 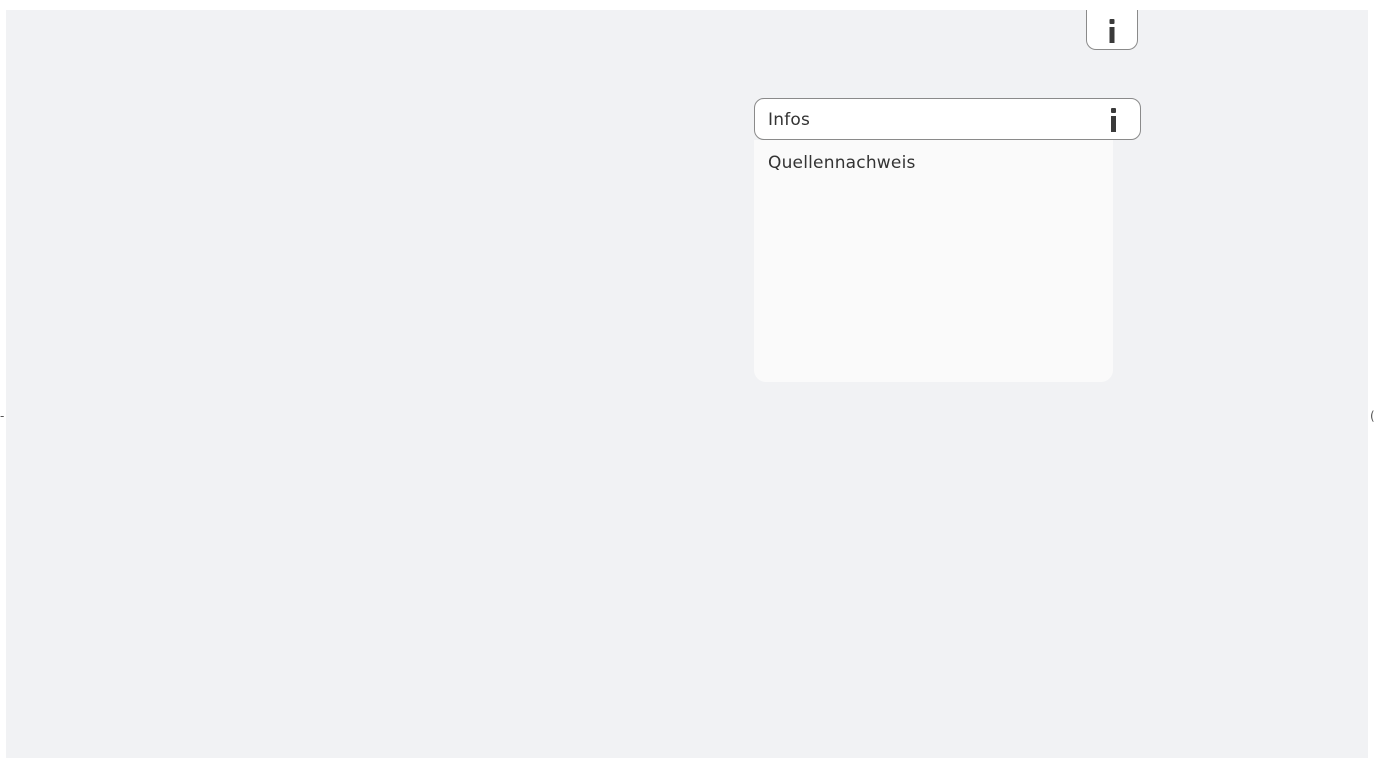 I want to click on infos-panel-body: Quellennachweis, so click(x=933, y=261).